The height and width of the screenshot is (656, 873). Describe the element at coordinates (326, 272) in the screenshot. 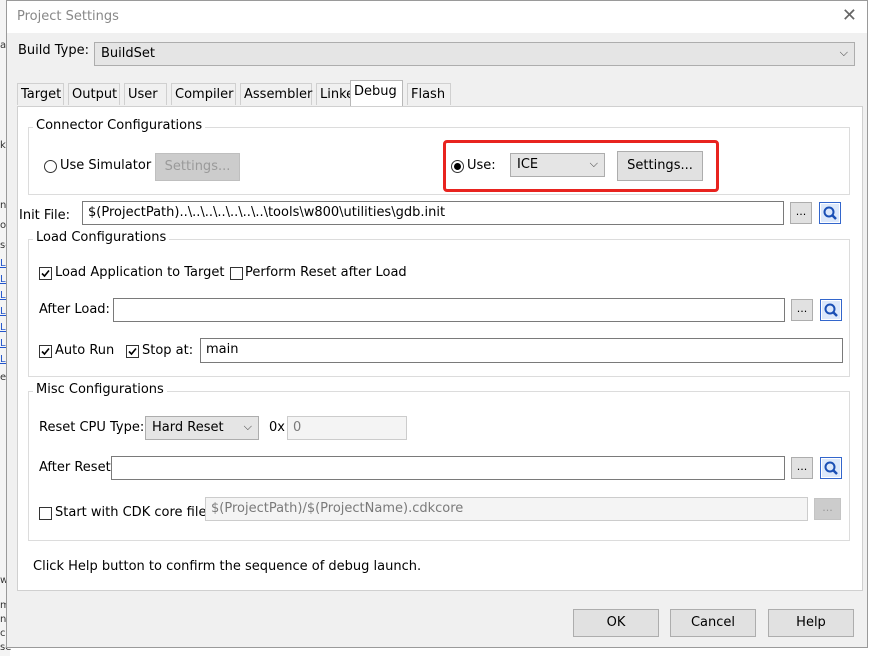

I see `perform-reset-label: Perform Reset after Load` at that location.